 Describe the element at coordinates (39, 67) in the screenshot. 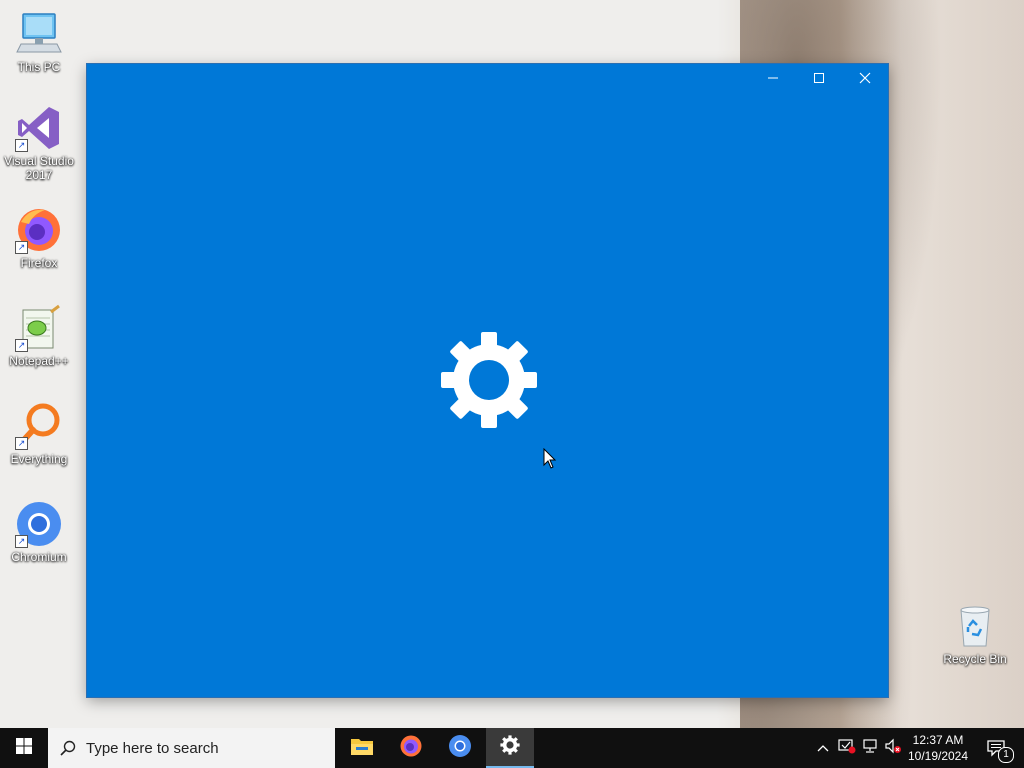

I see `desktop-icon-label: This PC` at that location.